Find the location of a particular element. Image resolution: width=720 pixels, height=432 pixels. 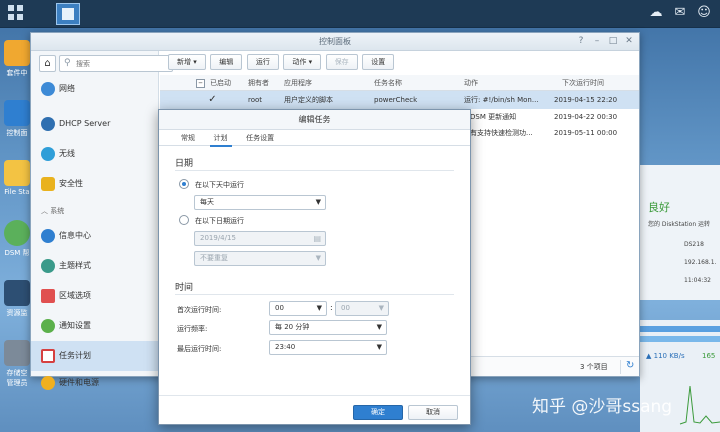

cancel-button: 取消 is located at coordinates (433, 412).